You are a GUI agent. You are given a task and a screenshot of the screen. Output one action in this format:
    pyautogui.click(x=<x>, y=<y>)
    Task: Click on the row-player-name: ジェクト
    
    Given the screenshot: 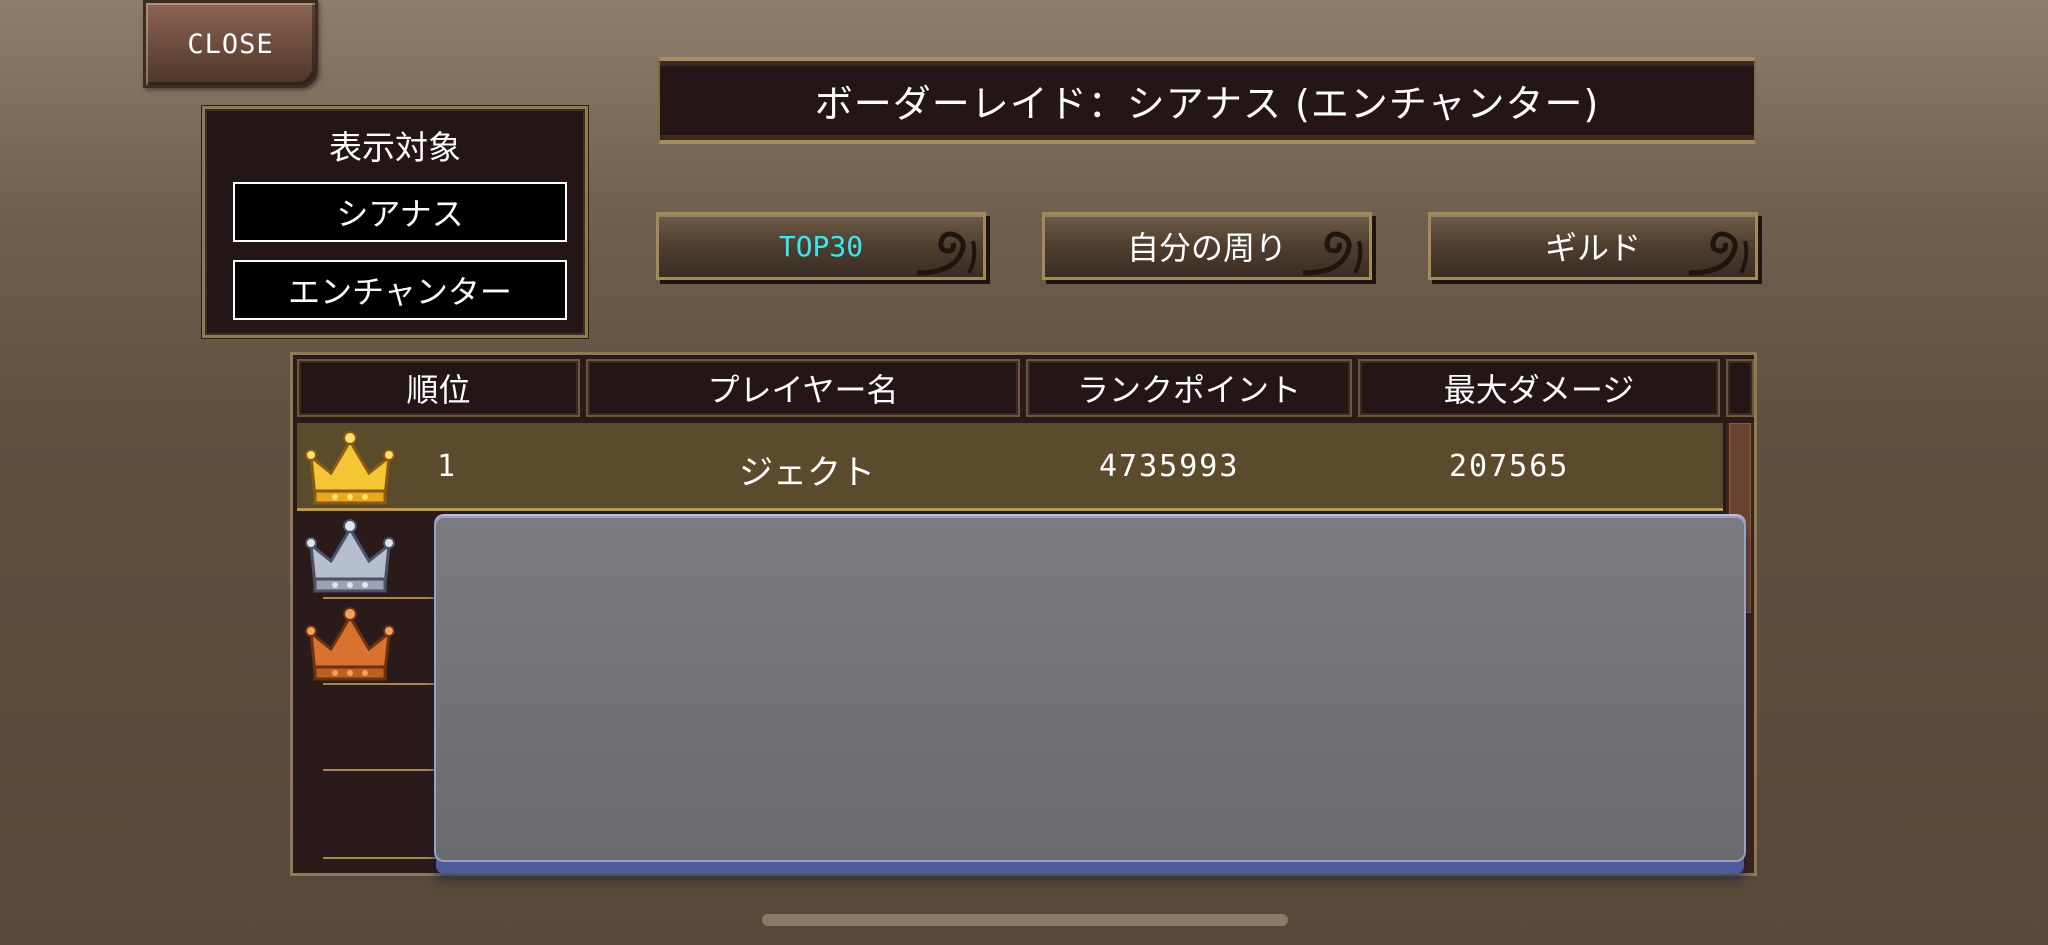 What is the action you would take?
    pyautogui.click(x=807, y=473)
    